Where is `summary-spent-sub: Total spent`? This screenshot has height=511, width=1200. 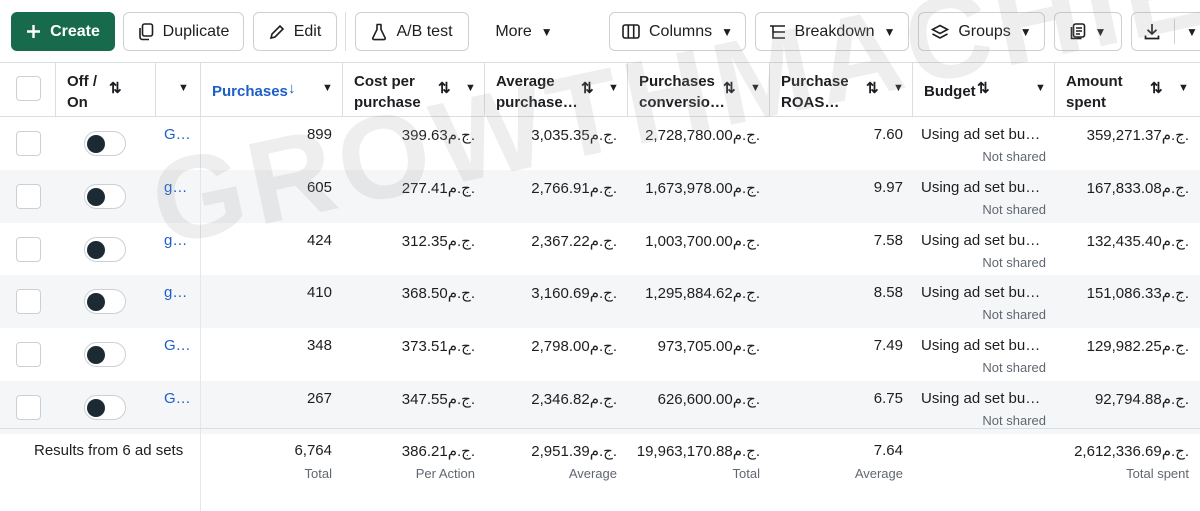 summary-spent-sub: Total spent is located at coordinates (1157, 473).